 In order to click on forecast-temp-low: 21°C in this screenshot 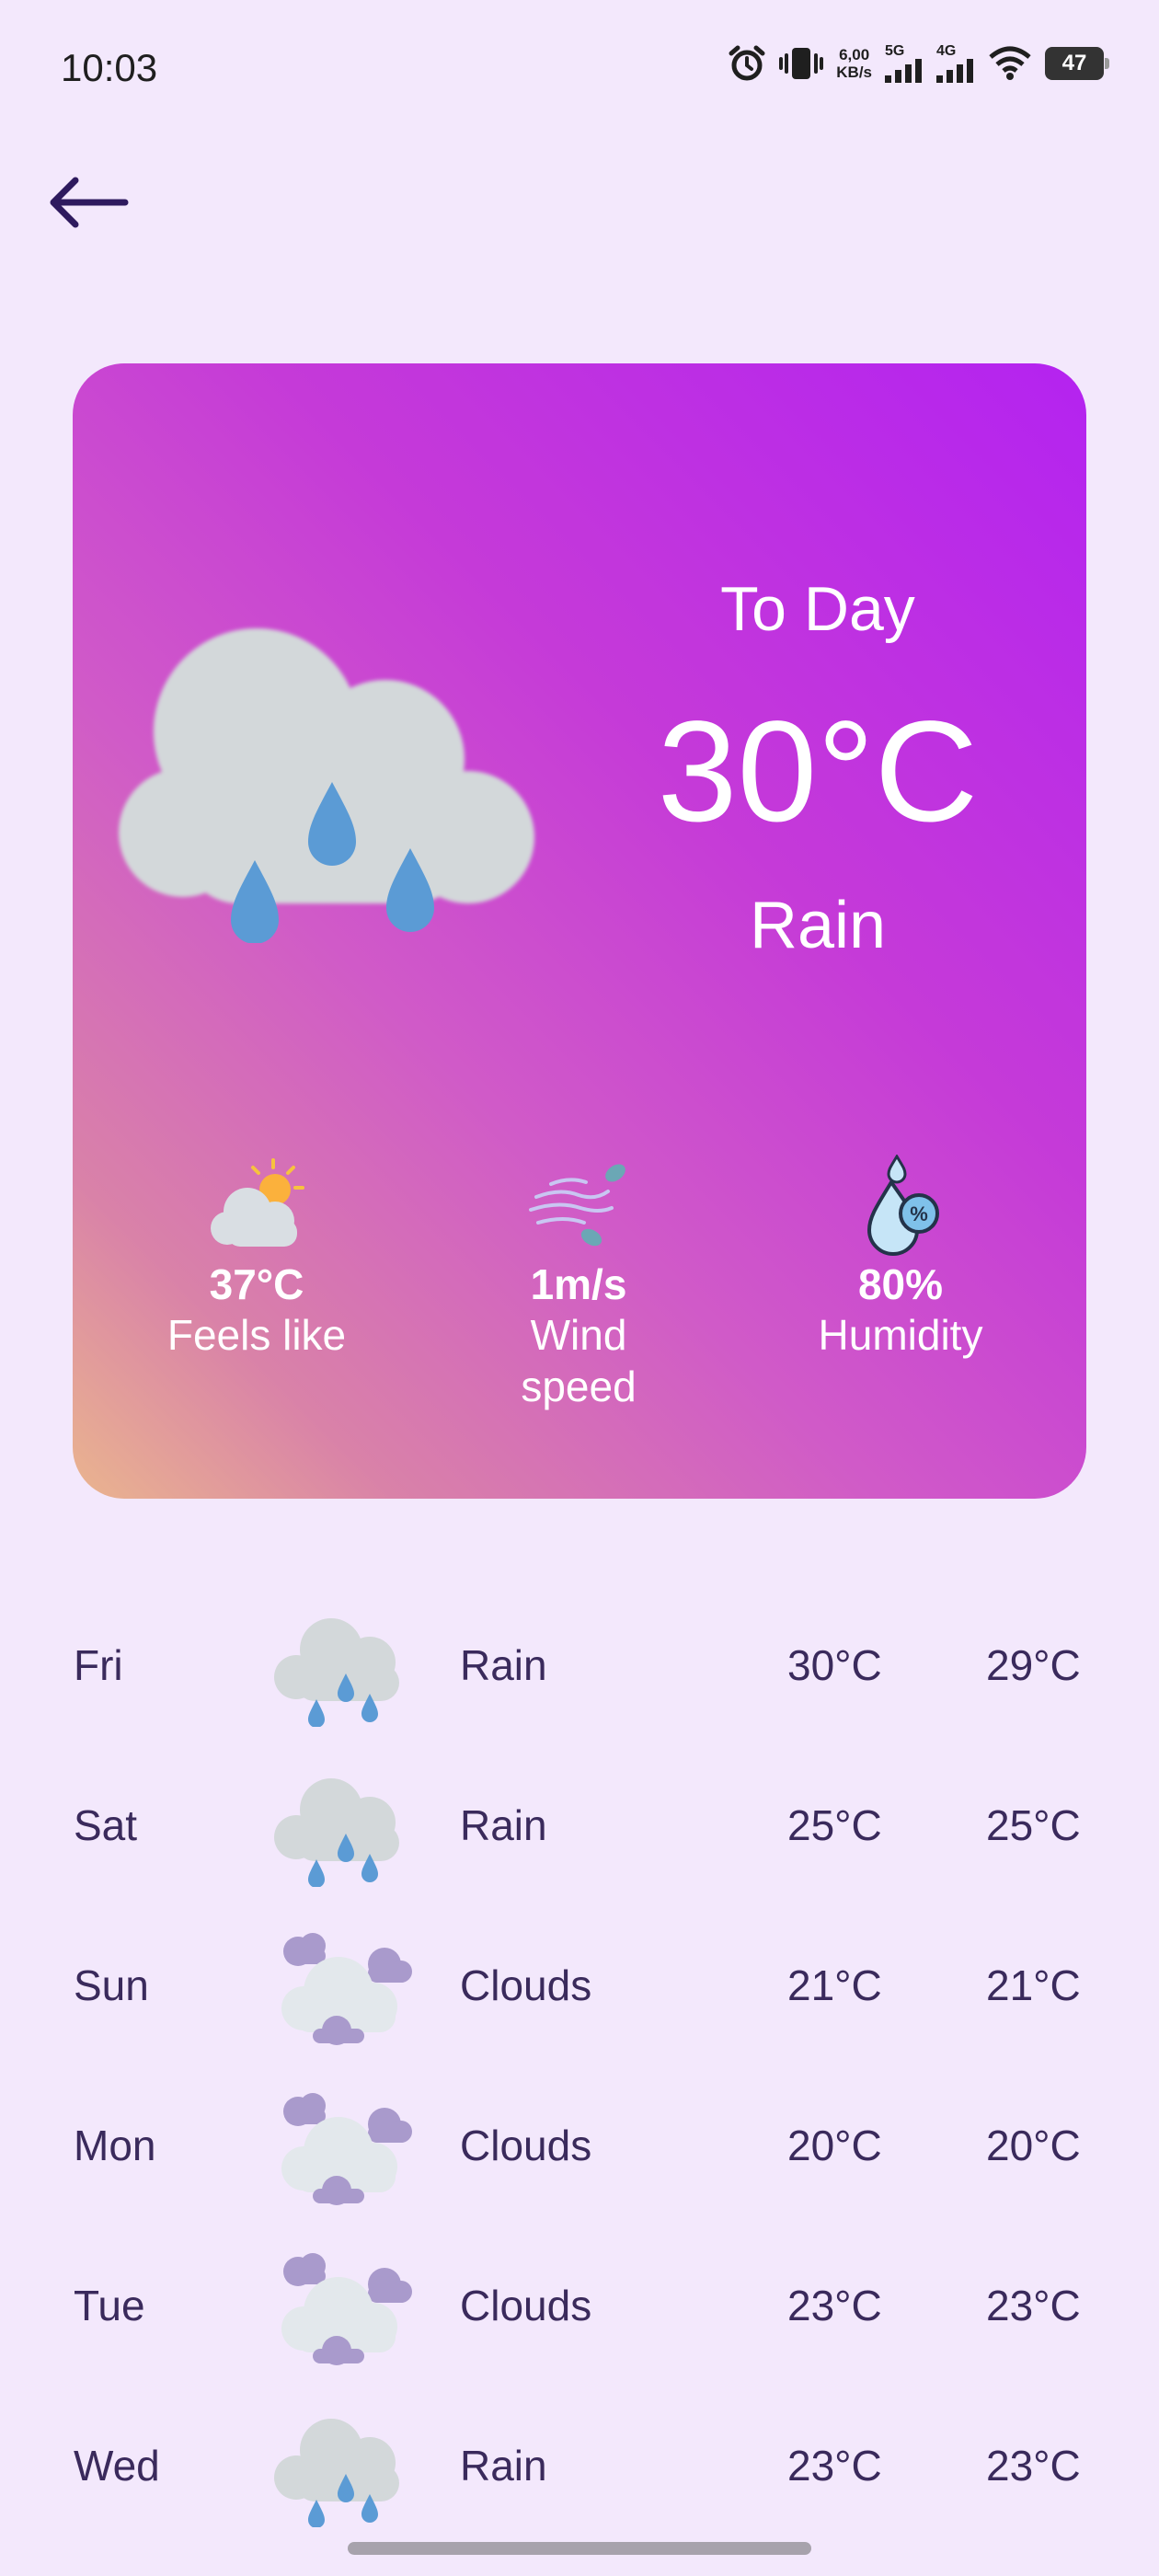, I will do `click(1033, 1985)`.